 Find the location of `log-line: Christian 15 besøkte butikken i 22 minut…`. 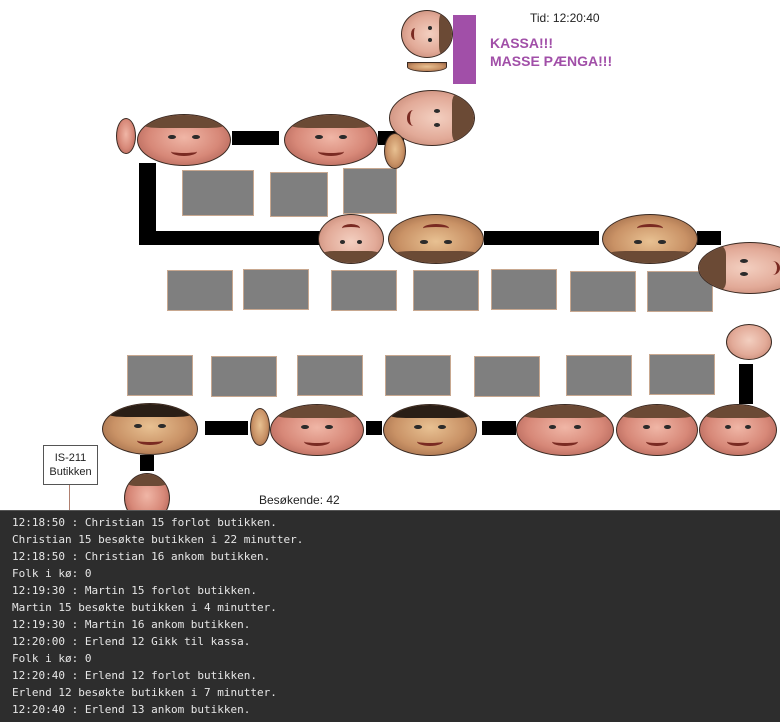

log-line: Christian 15 besøkte butikken i 22 minut… is located at coordinates (158, 539).